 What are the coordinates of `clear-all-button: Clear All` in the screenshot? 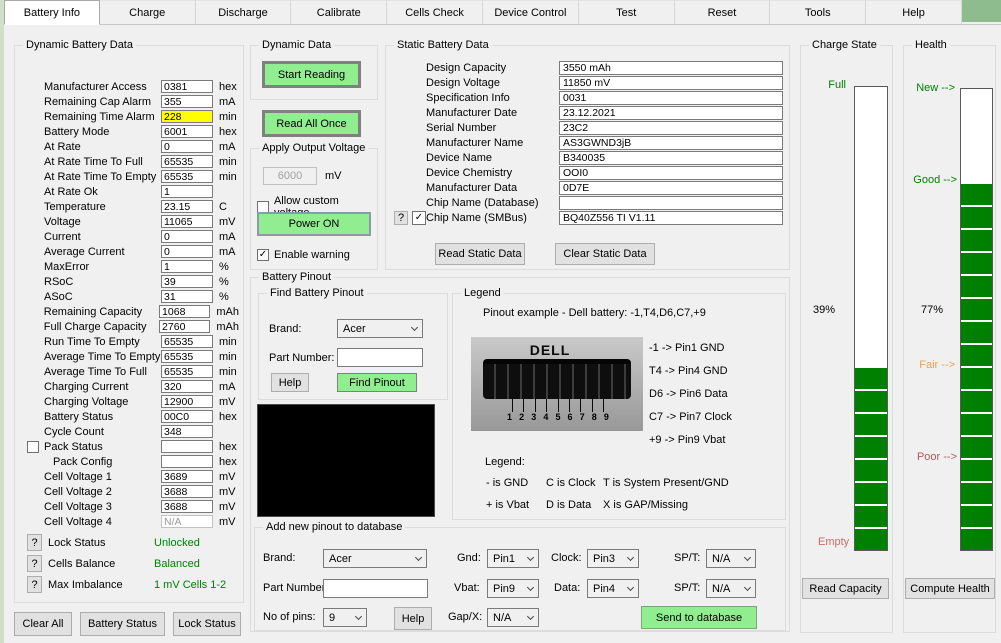 It's located at (43, 624).